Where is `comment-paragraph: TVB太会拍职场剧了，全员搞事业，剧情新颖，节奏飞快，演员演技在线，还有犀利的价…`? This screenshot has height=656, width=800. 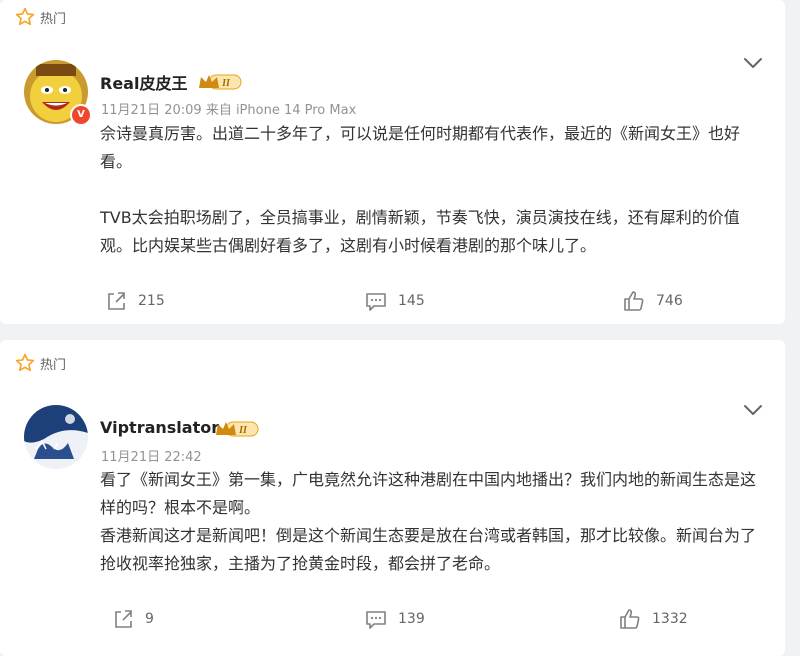 comment-paragraph: TVB太会拍职场剧了，全员搞事业，剧情新颖，节奏飞快，演员演技在线，还有犀利的价… is located at coordinates (420, 231).